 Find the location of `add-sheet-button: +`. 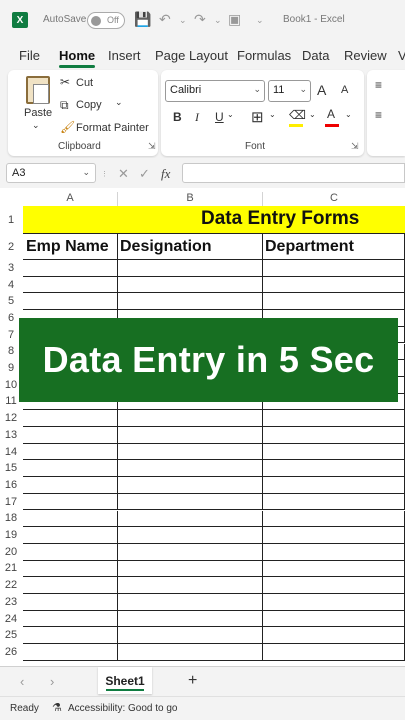

add-sheet-button: + is located at coordinates (192, 681).